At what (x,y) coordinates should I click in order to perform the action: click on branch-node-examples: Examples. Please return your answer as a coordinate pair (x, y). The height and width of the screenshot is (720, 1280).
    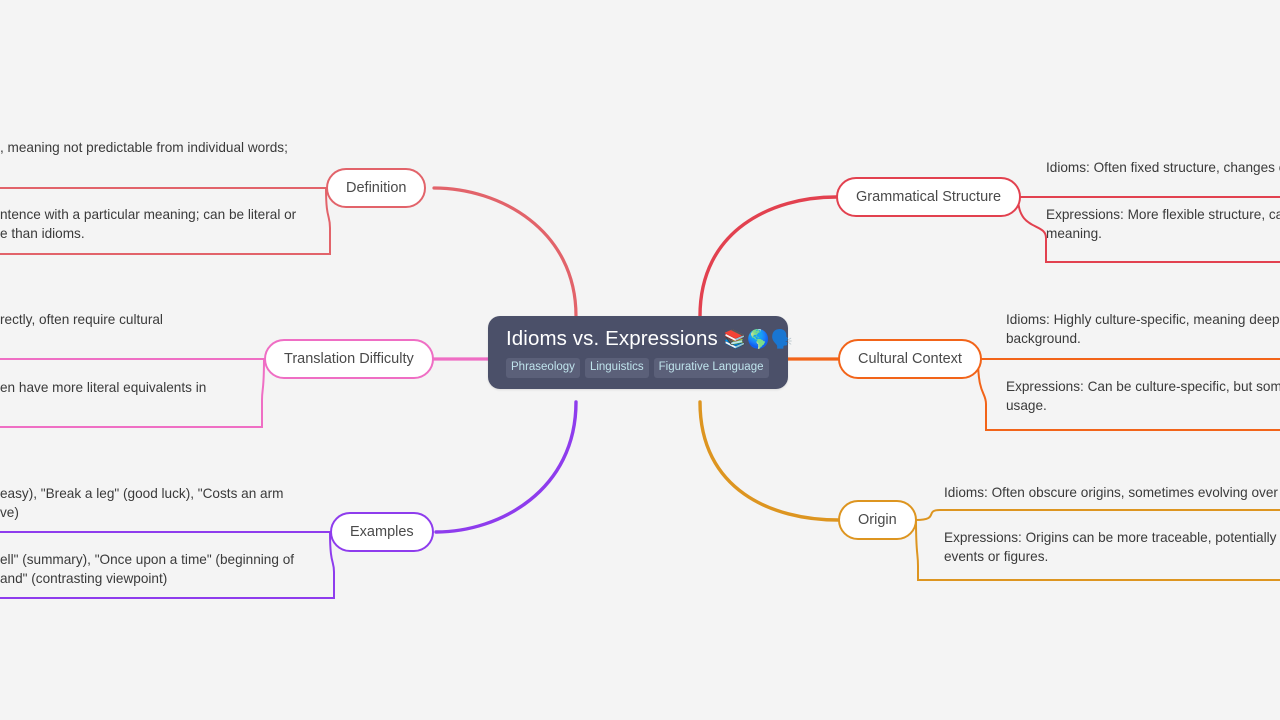
    Looking at the image, I should click on (382, 532).